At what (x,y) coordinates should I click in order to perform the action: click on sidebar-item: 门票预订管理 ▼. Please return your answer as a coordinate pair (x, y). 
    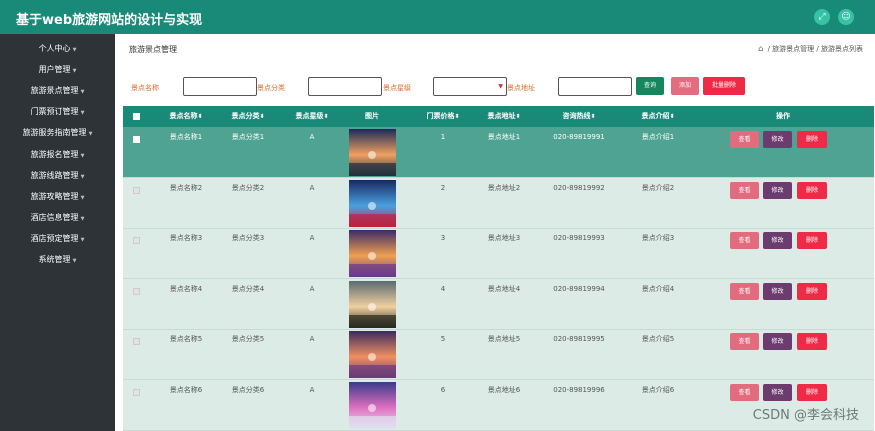
    Looking at the image, I should click on (57, 111).